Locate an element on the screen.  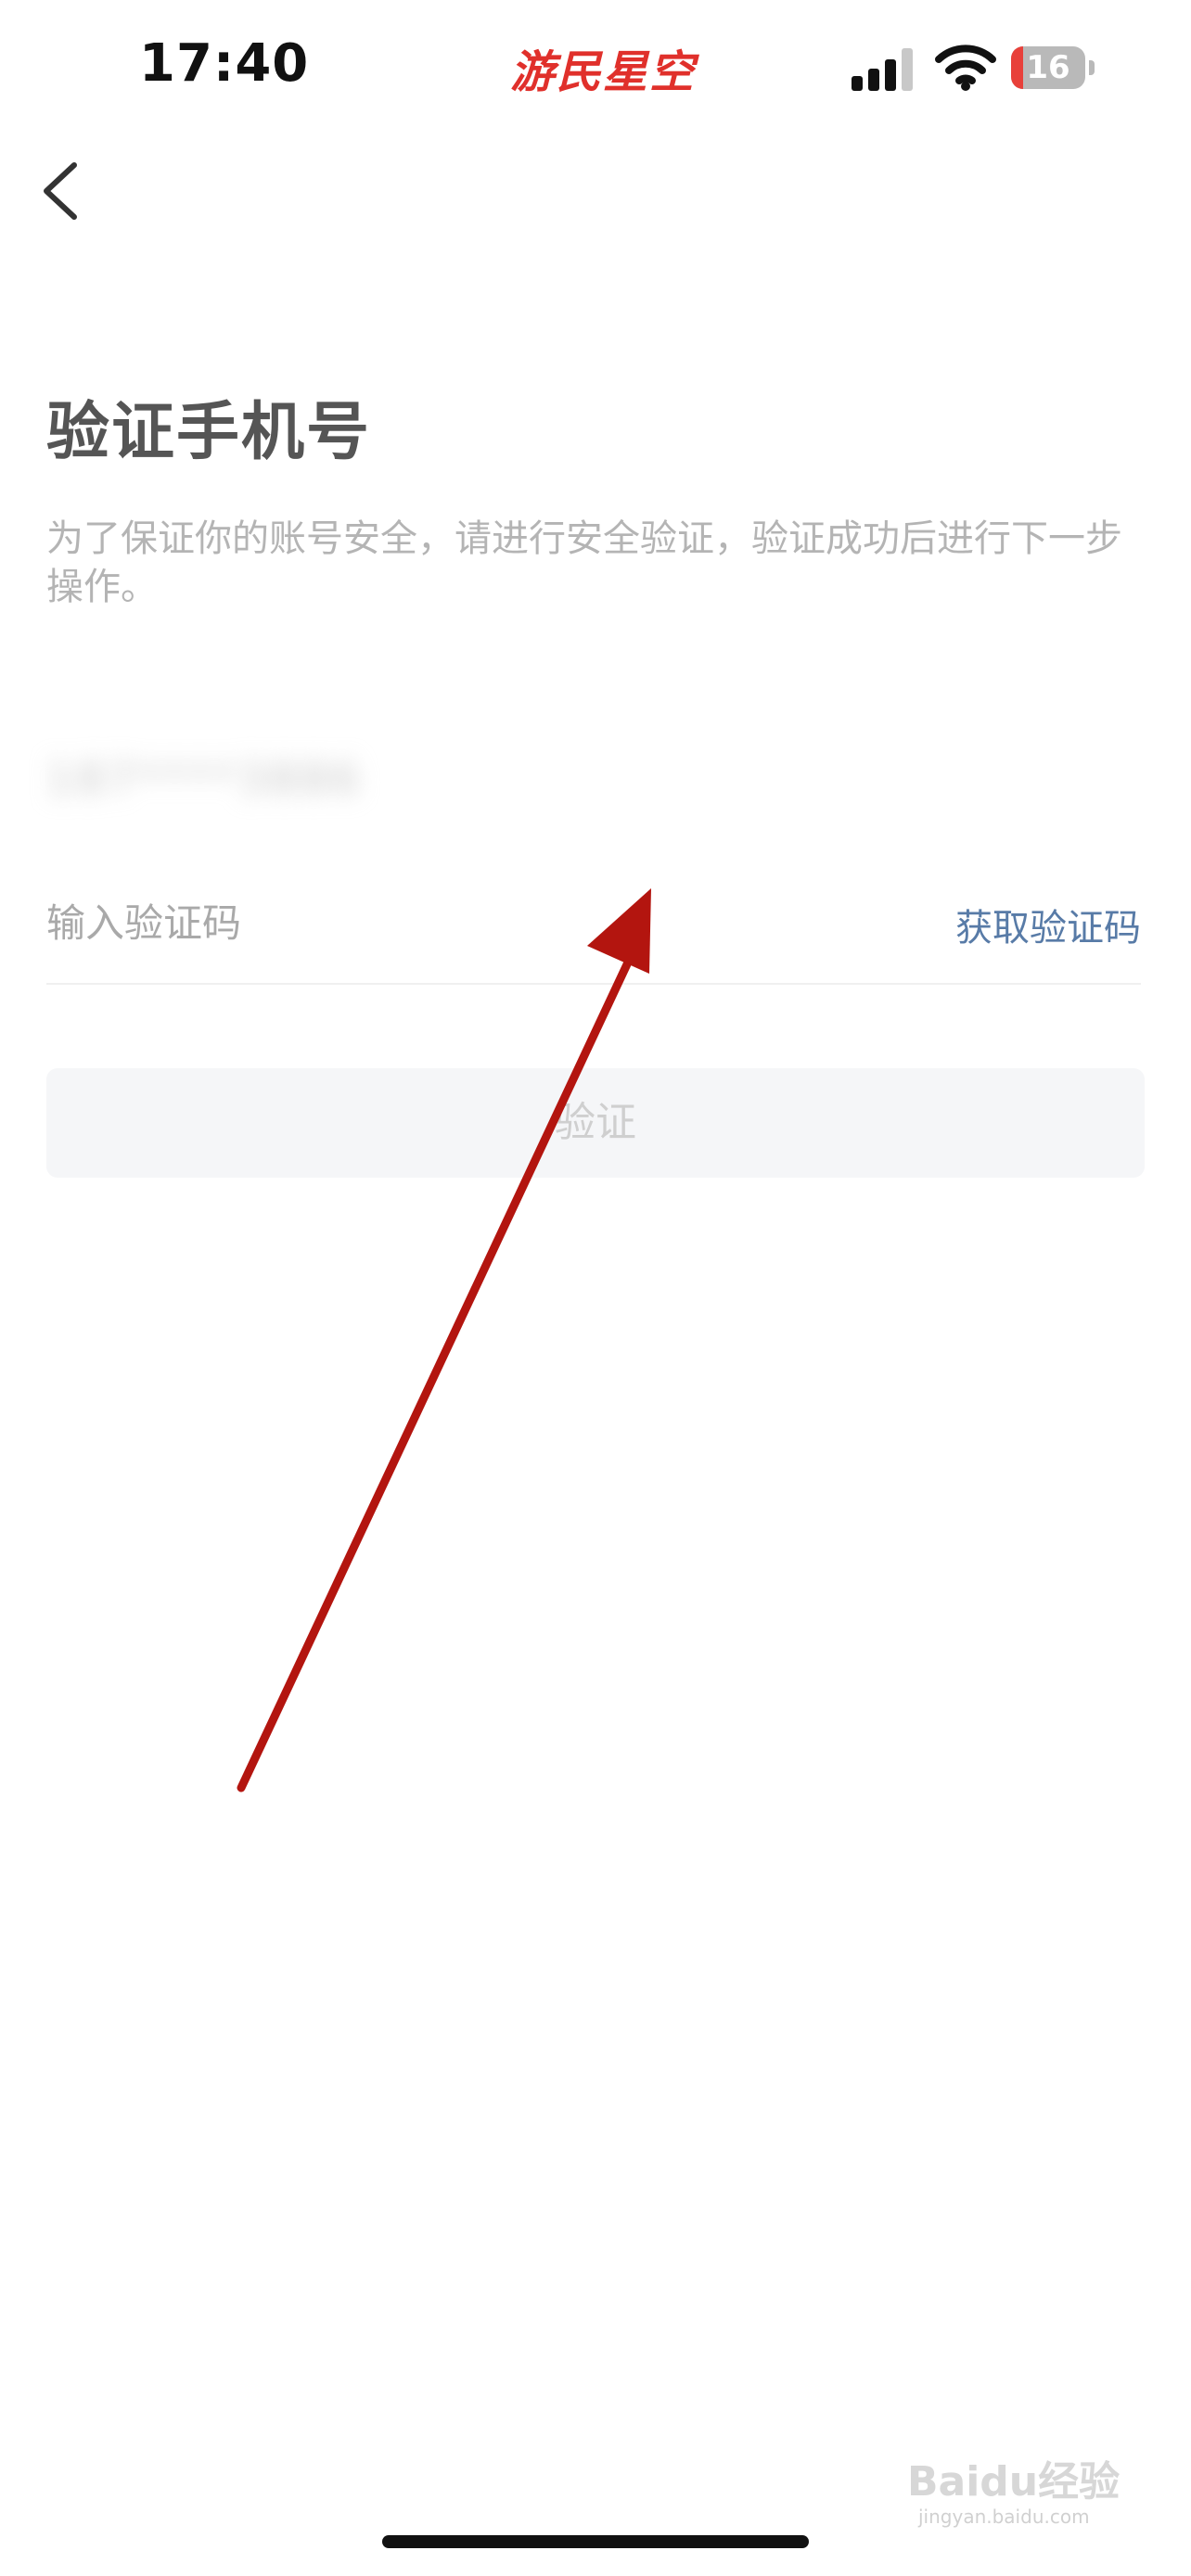
verification-code-row: 获取验证码 is located at coordinates (593, 928).